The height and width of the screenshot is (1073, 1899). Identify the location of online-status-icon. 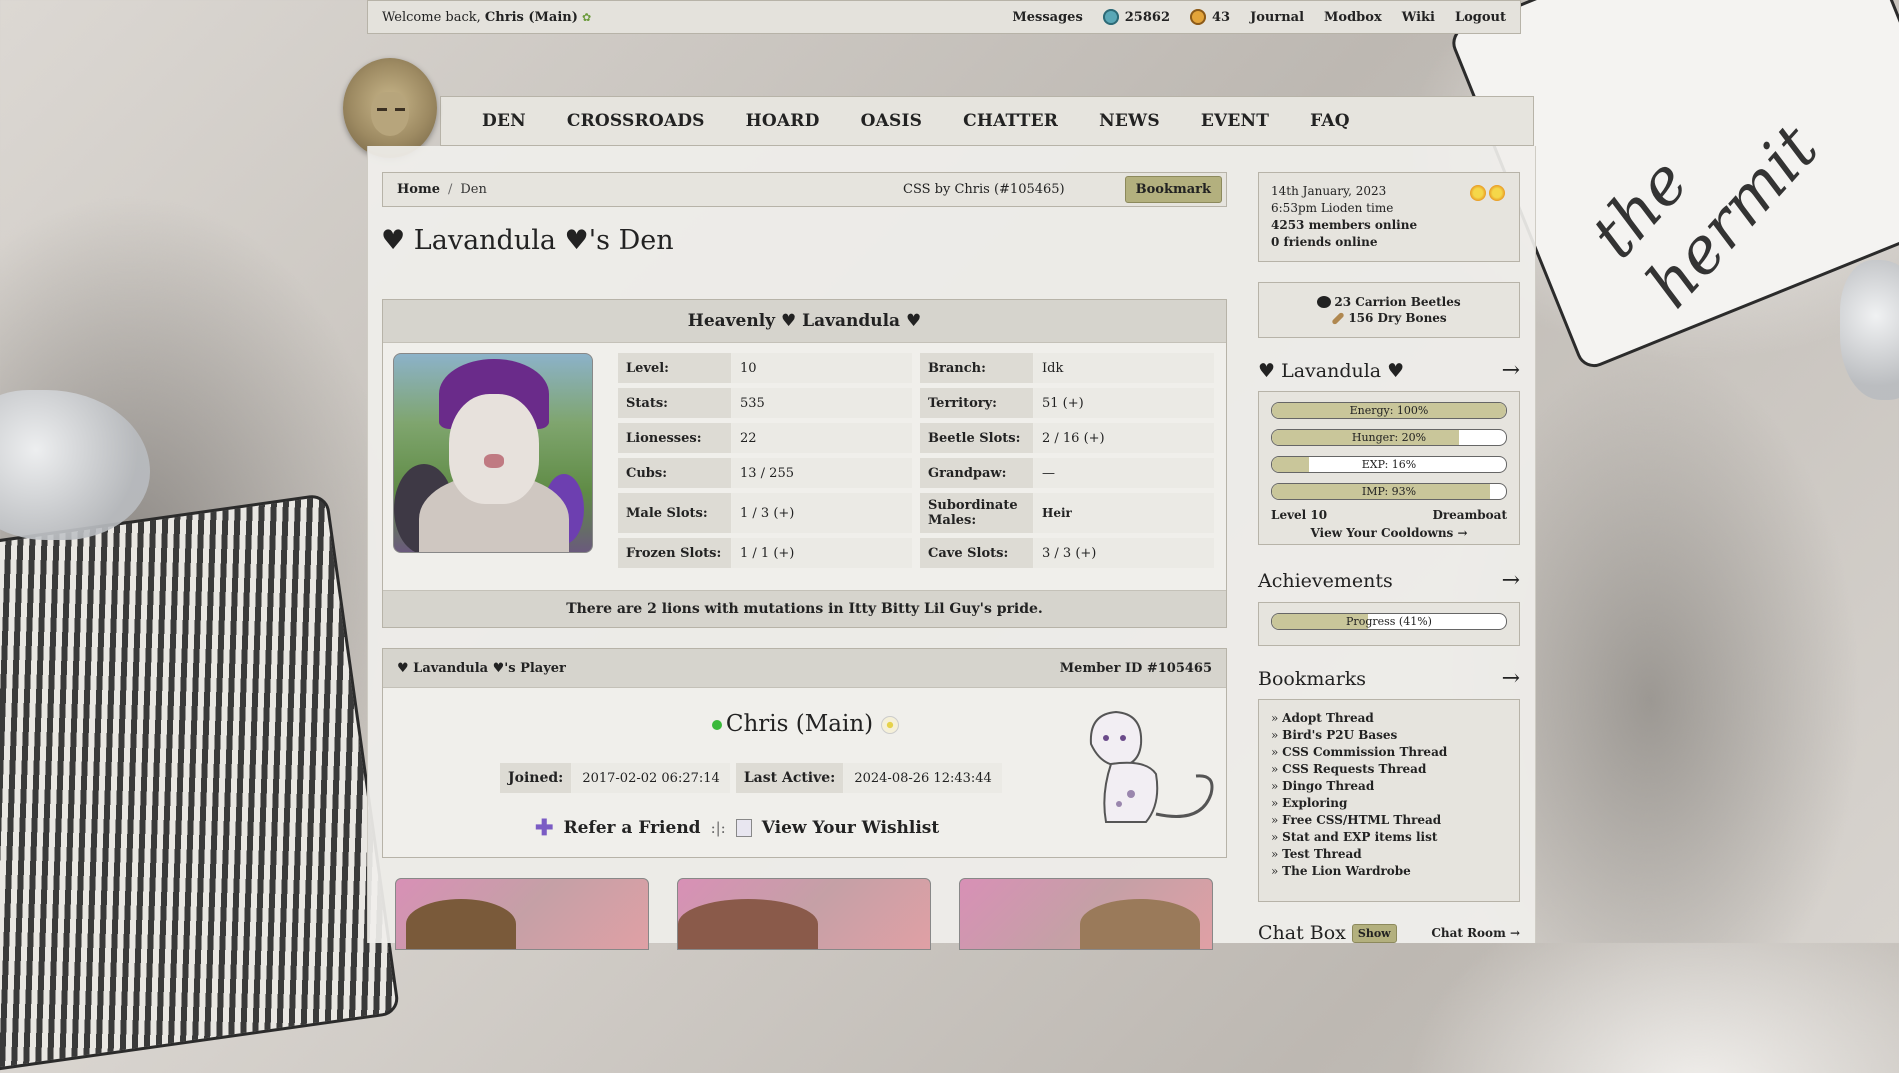
(716, 725).